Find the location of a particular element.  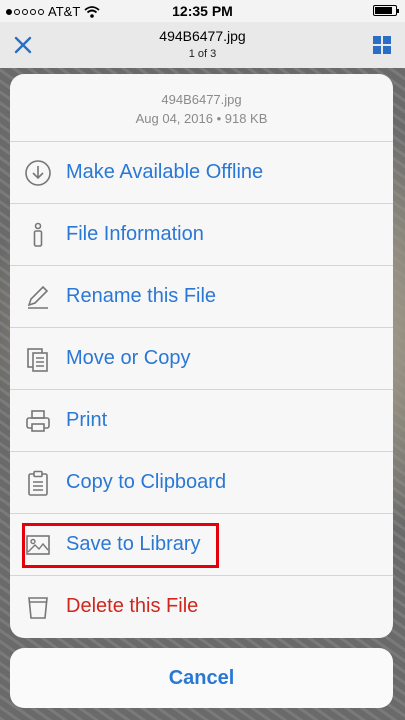

action-save-to-library: Save to Library is located at coordinates (201, 545).